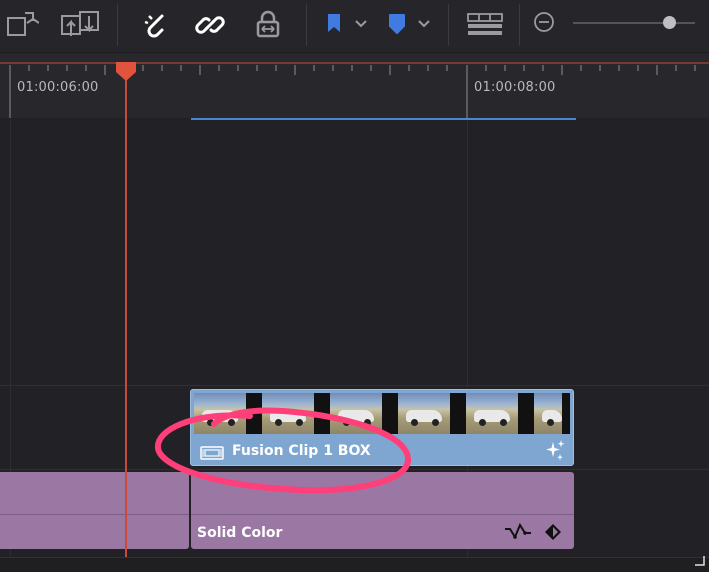  Describe the element at coordinates (354, 385) in the screenshot. I see `track-divider` at that location.